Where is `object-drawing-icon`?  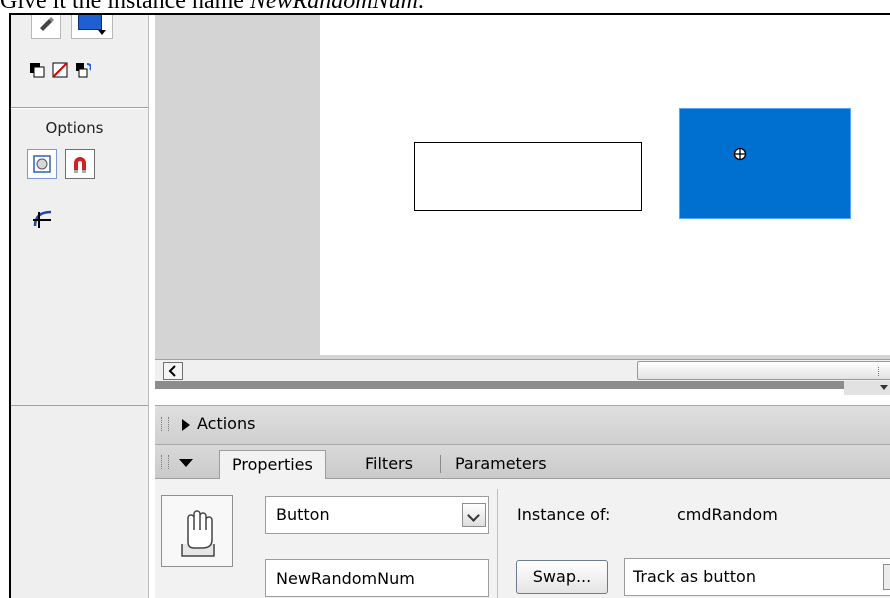 object-drawing-icon is located at coordinates (42, 164).